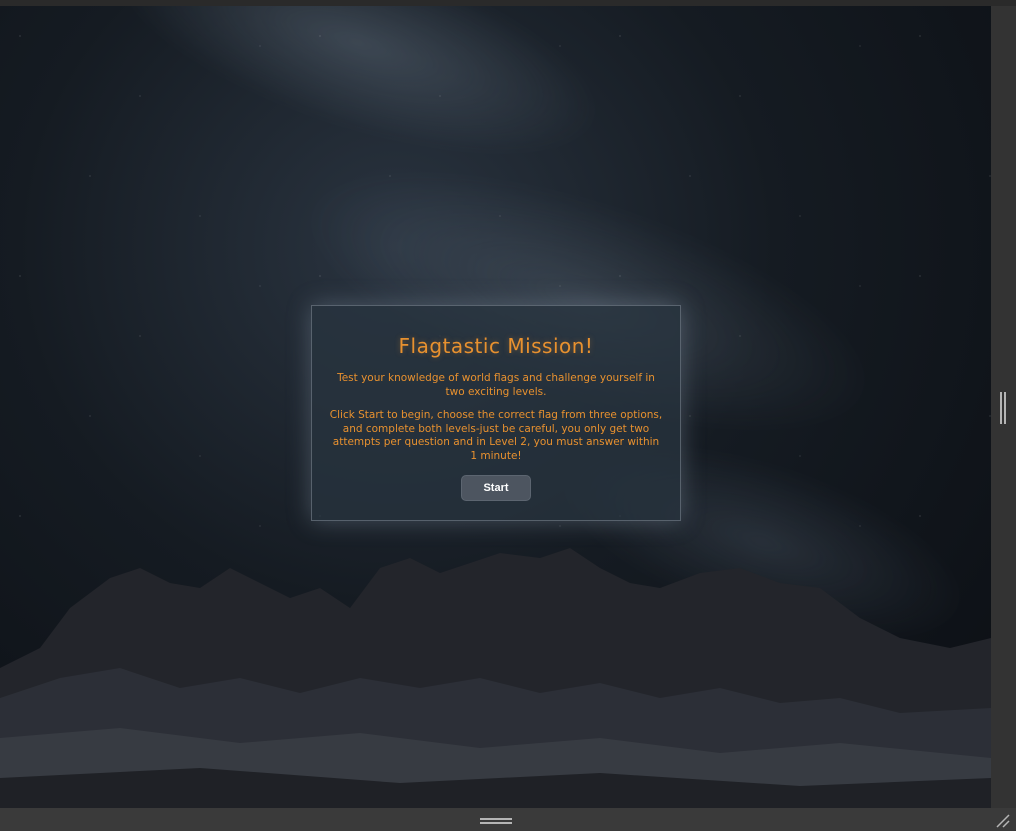 Image resolution: width=1016 pixels, height=831 pixels. I want to click on game-title: Flagtastic Mission!, so click(496, 346).